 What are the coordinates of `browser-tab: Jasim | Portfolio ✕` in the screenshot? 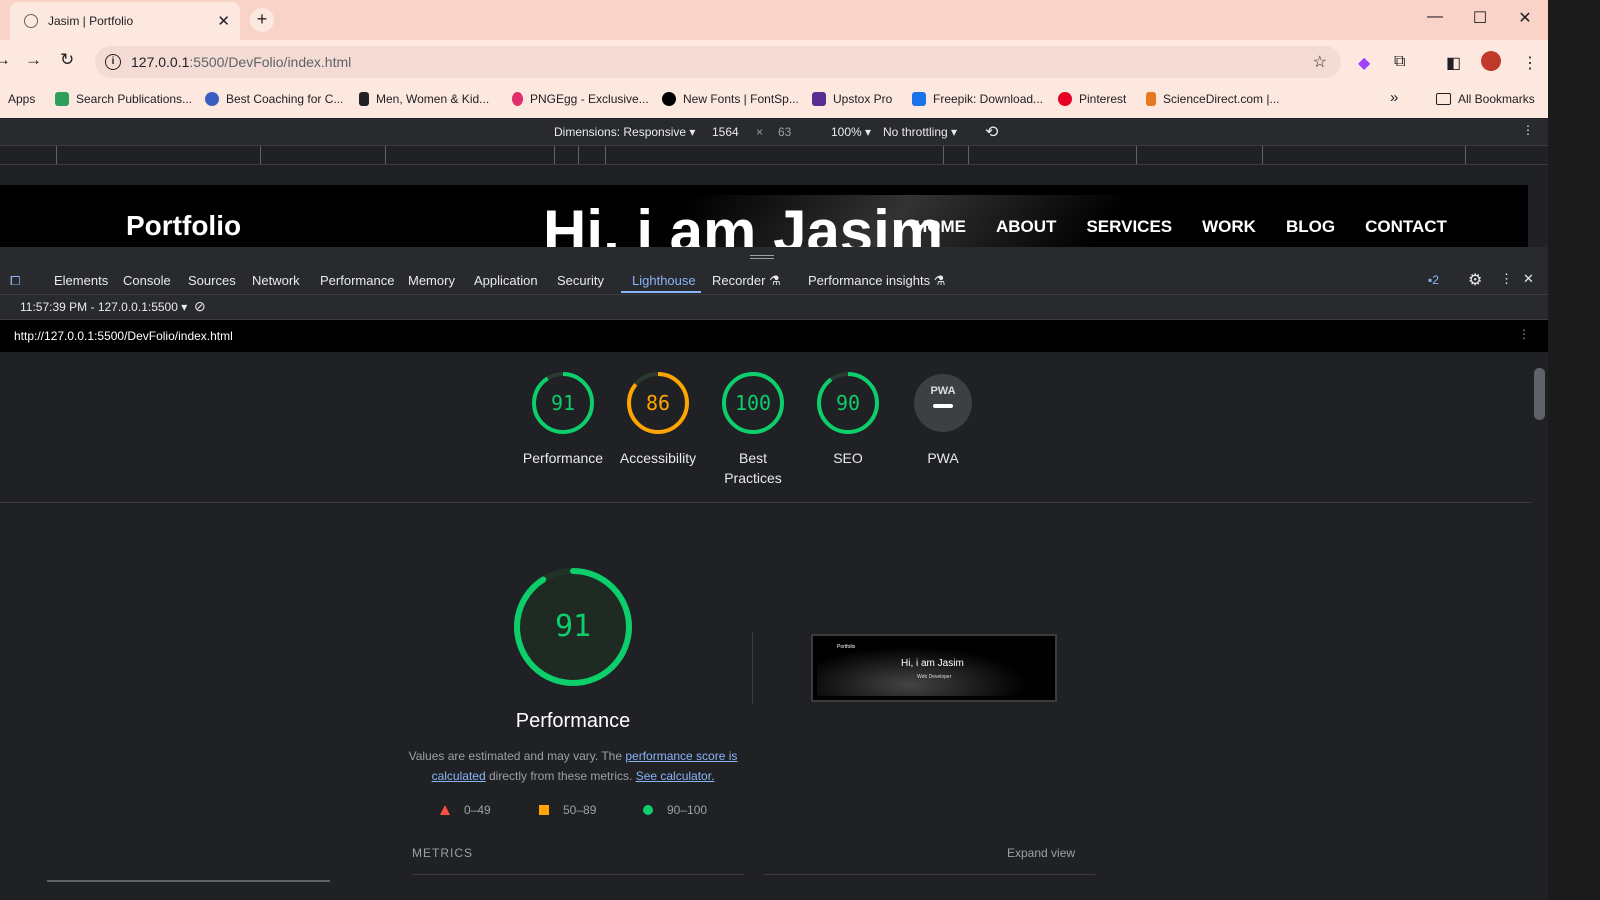 It's located at (125, 21).